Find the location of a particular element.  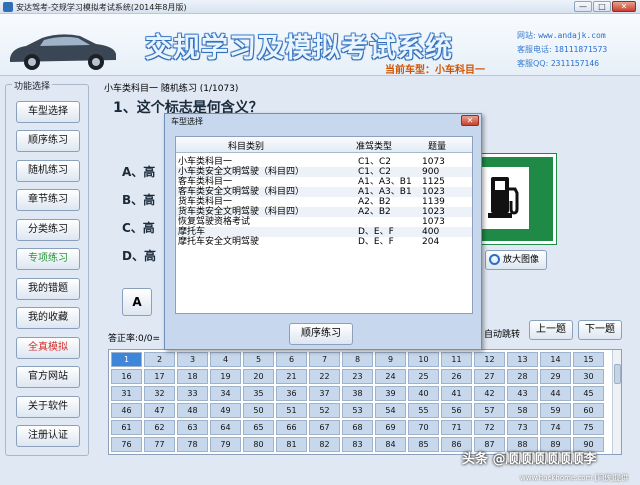

question-number-cell: 20 is located at coordinates (258, 376).